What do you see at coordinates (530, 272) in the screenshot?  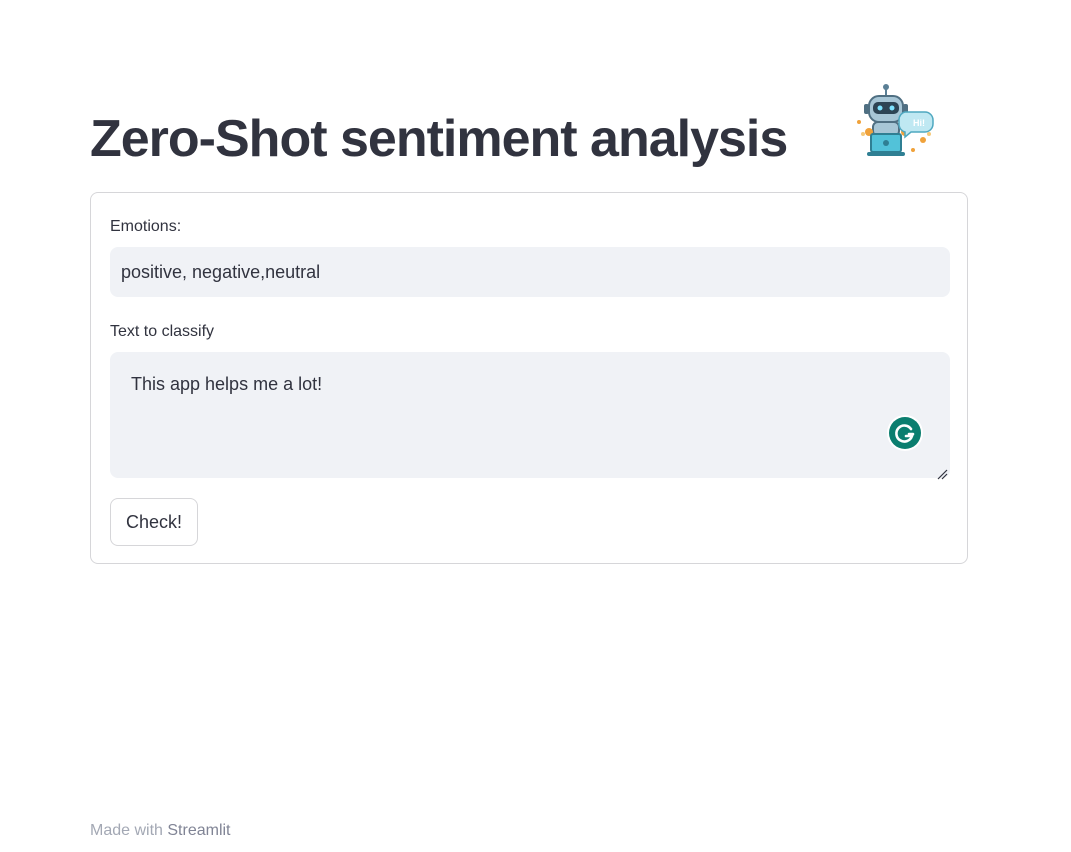 I see `emotions-input: positive, negative,neutral` at bounding box center [530, 272].